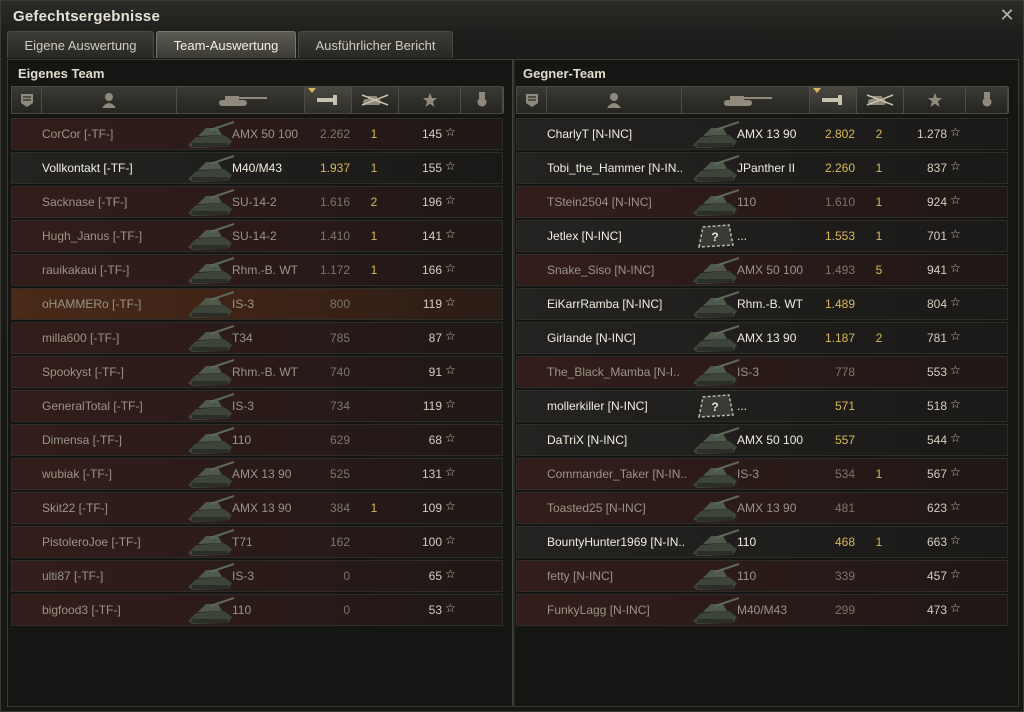  Describe the element at coordinates (616, 542) in the screenshot. I see `player-name: BountyHunter1969 [N-IN..` at that location.